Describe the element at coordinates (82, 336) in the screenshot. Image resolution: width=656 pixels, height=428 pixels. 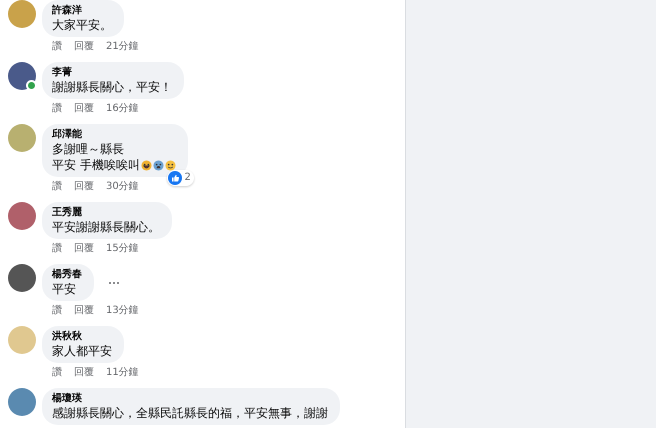
I see `commenter-name: 洪秋秋` at that location.